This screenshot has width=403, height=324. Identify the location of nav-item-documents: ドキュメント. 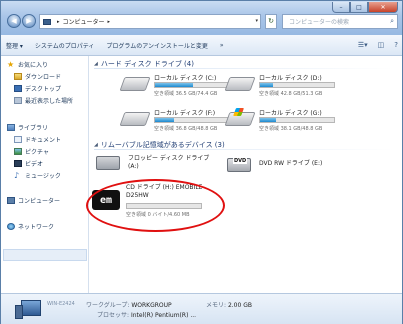
(37, 139).